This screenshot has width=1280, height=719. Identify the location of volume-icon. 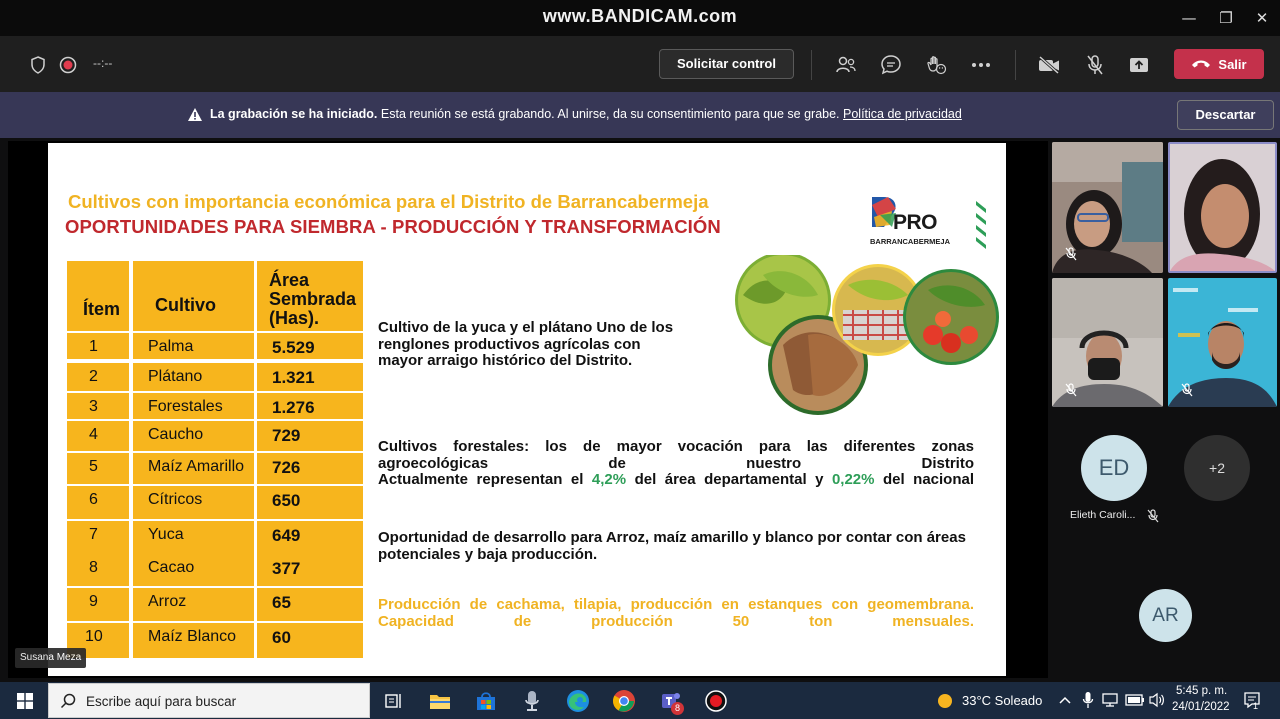
(1157, 700).